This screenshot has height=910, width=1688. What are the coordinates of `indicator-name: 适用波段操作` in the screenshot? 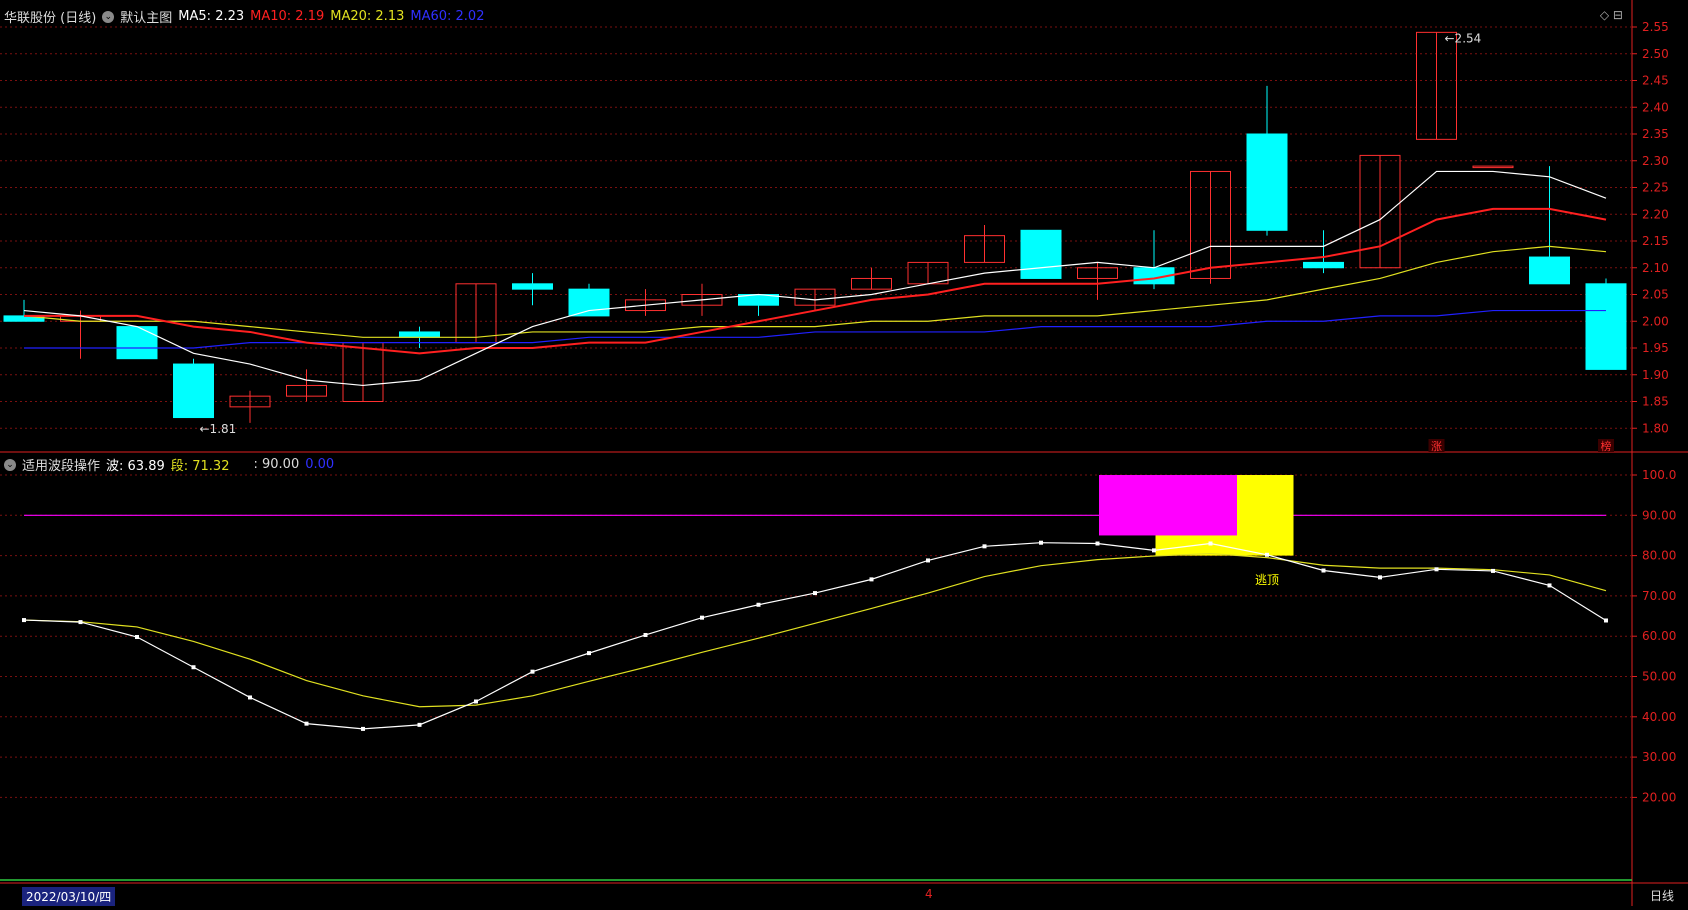 It's located at (61, 464).